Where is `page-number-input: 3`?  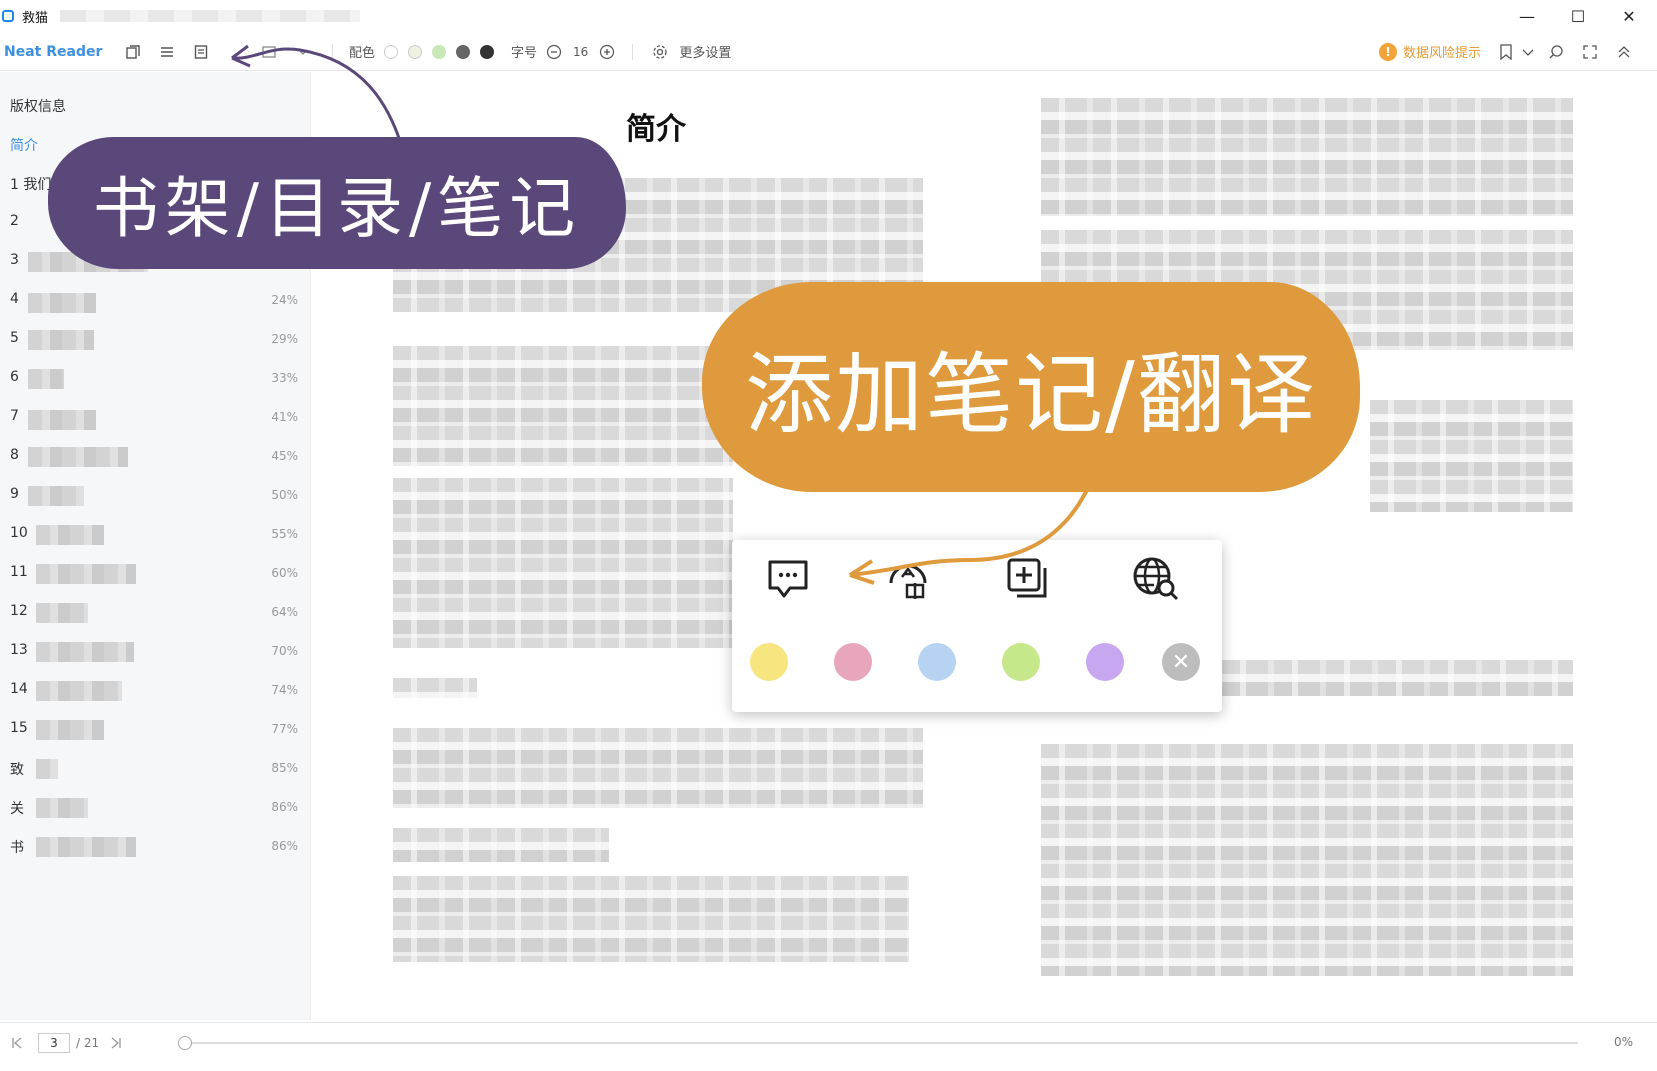 page-number-input: 3 is located at coordinates (54, 1042).